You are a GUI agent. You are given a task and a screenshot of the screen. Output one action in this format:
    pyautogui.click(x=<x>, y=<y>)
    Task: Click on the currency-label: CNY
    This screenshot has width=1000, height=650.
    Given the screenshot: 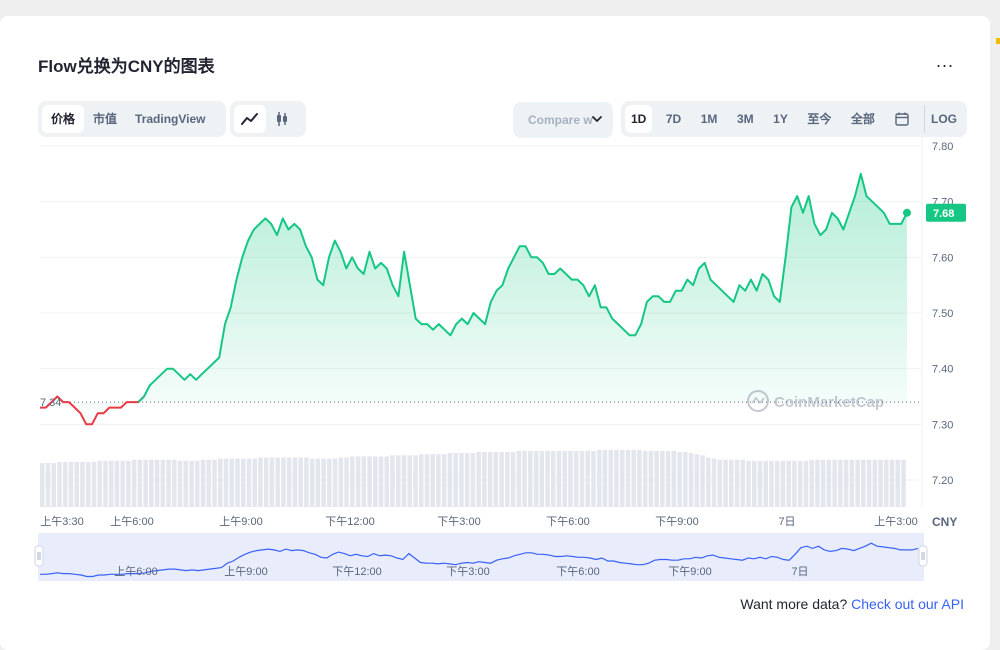 What is the action you would take?
    pyautogui.click(x=944, y=522)
    